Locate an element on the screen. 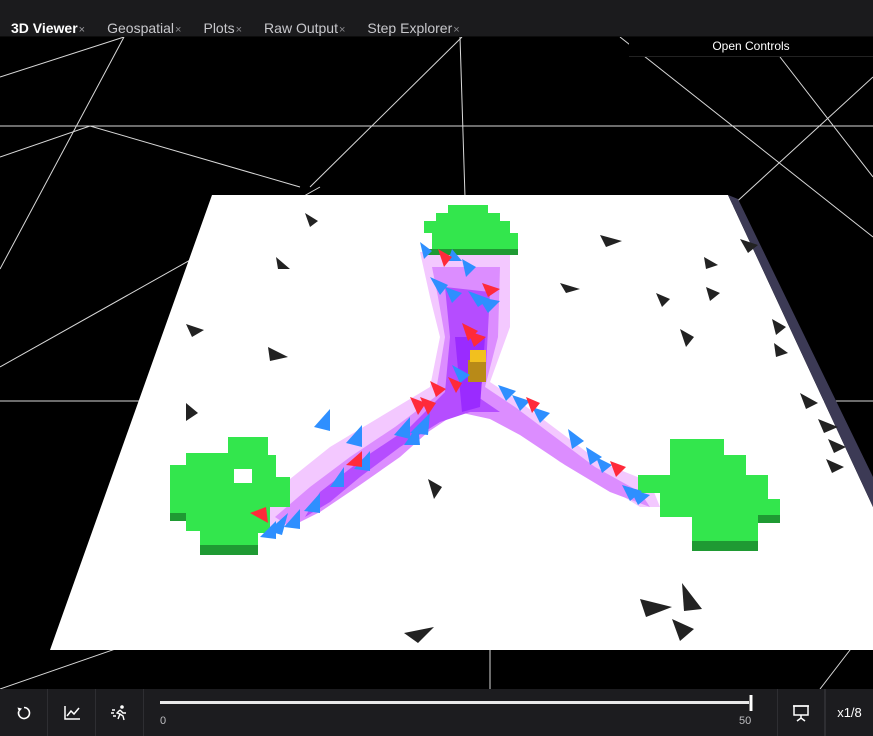 This screenshot has height=736, width=873. tab-geospatial: Geospatial × is located at coordinates (144, 18).